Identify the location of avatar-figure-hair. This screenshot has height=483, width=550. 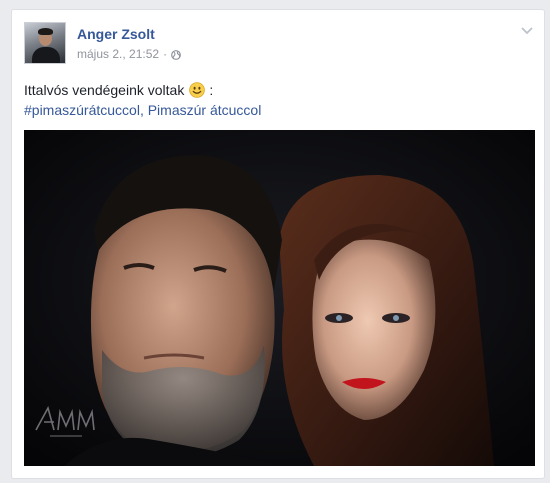
(45, 31).